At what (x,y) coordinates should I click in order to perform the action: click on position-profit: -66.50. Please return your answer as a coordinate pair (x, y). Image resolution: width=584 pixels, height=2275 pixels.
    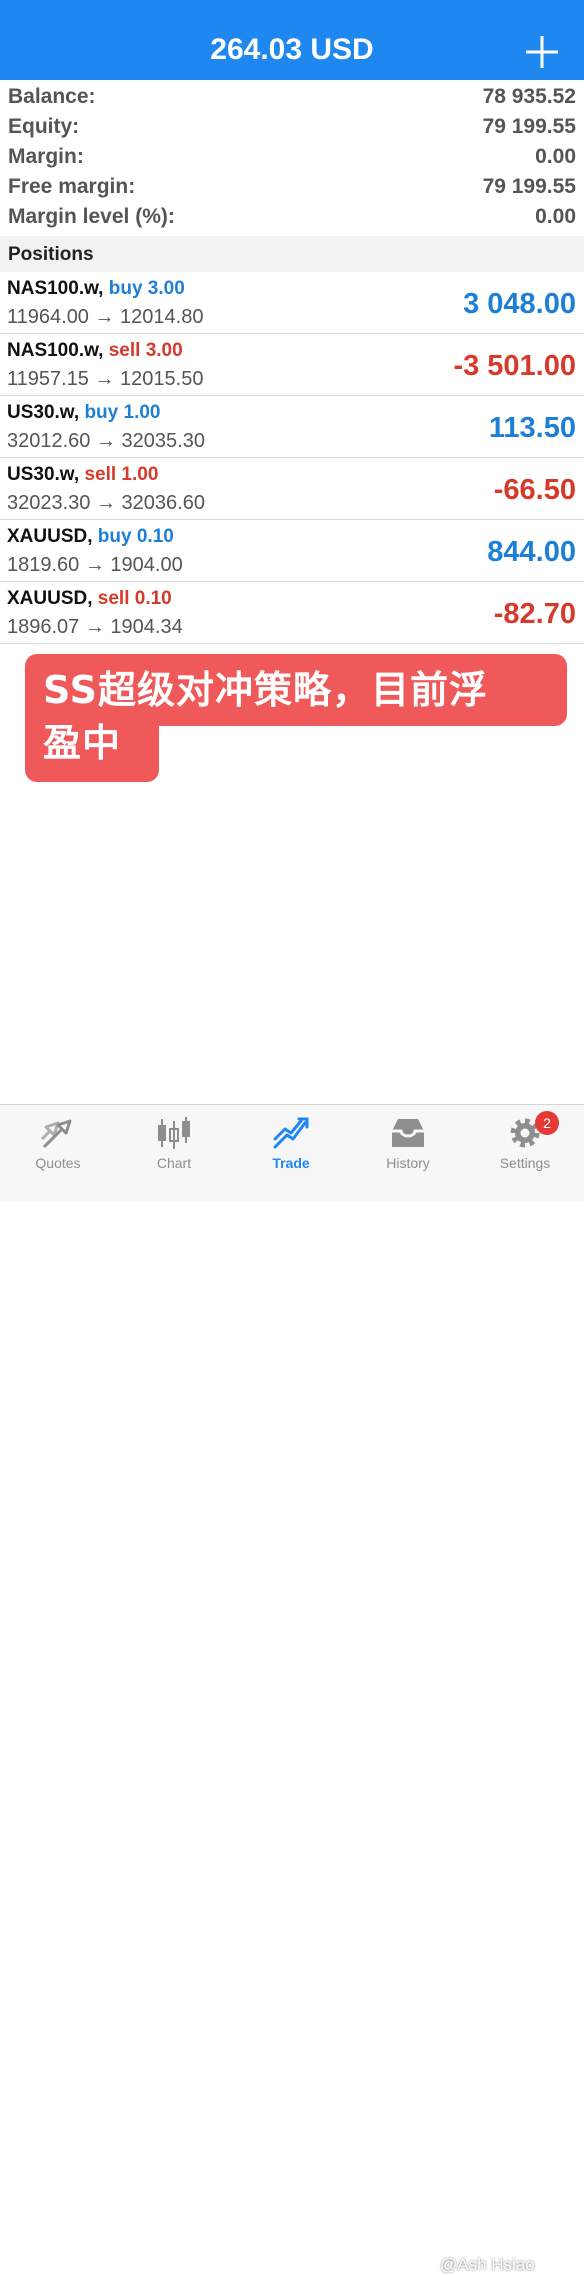
    Looking at the image, I should click on (534, 490).